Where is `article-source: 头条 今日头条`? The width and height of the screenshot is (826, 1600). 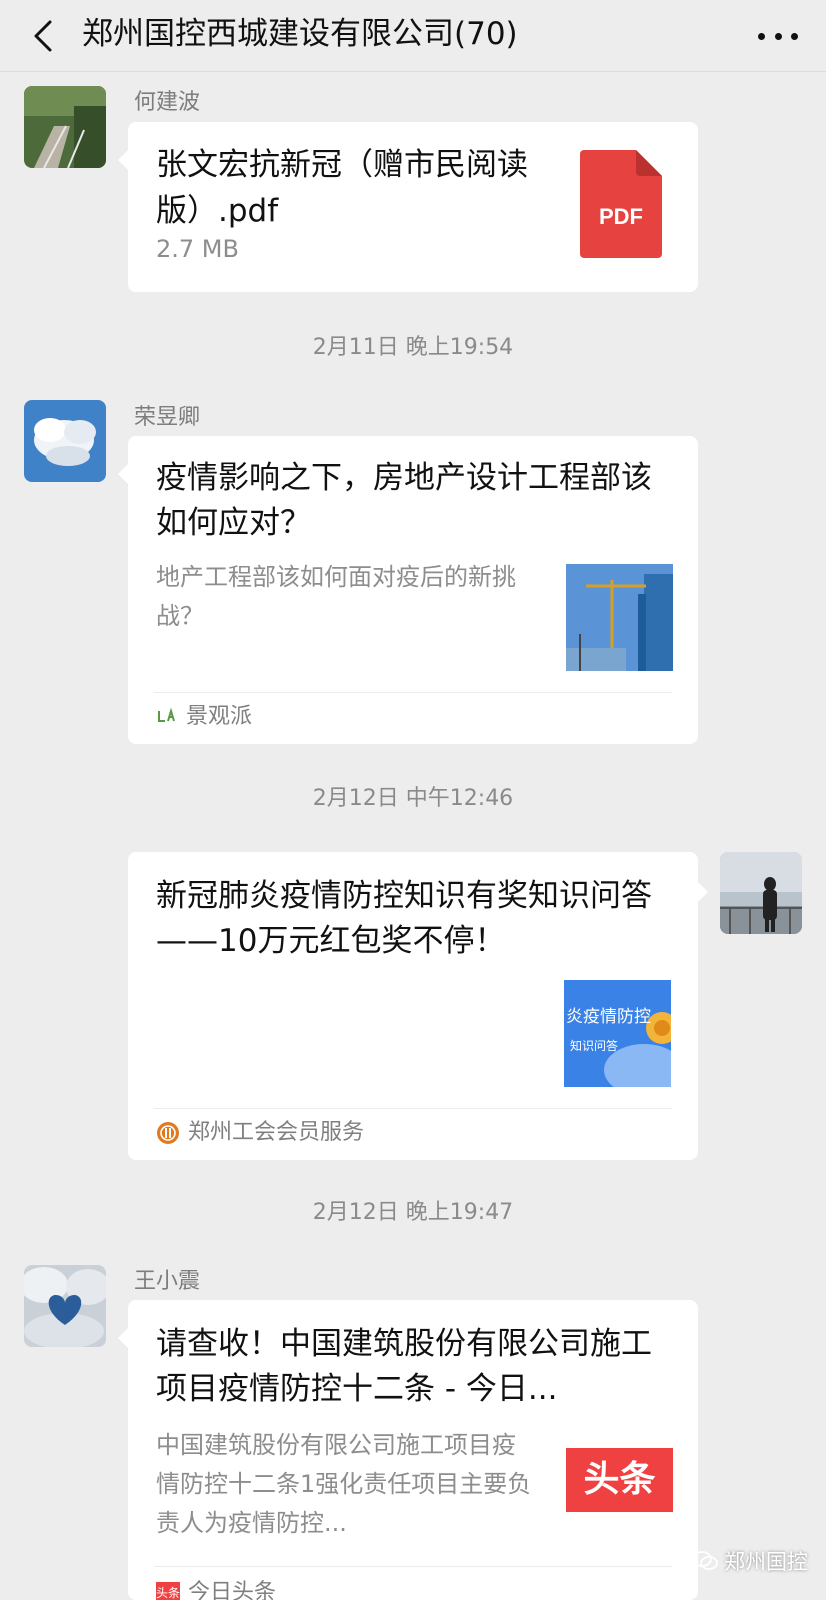
article-source: 头条 今日头条 is located at coordinates (216, 1589).